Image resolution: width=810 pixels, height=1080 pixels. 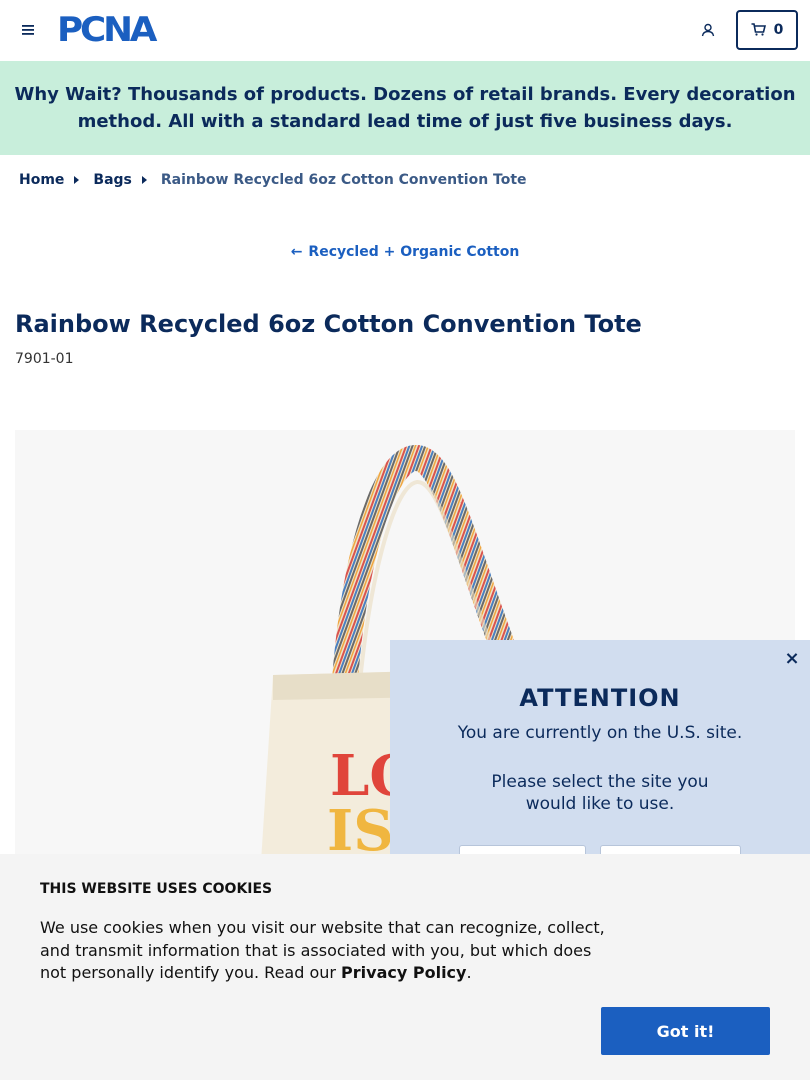 I want to click on cart-button: 0, so click(x=767, y=30).